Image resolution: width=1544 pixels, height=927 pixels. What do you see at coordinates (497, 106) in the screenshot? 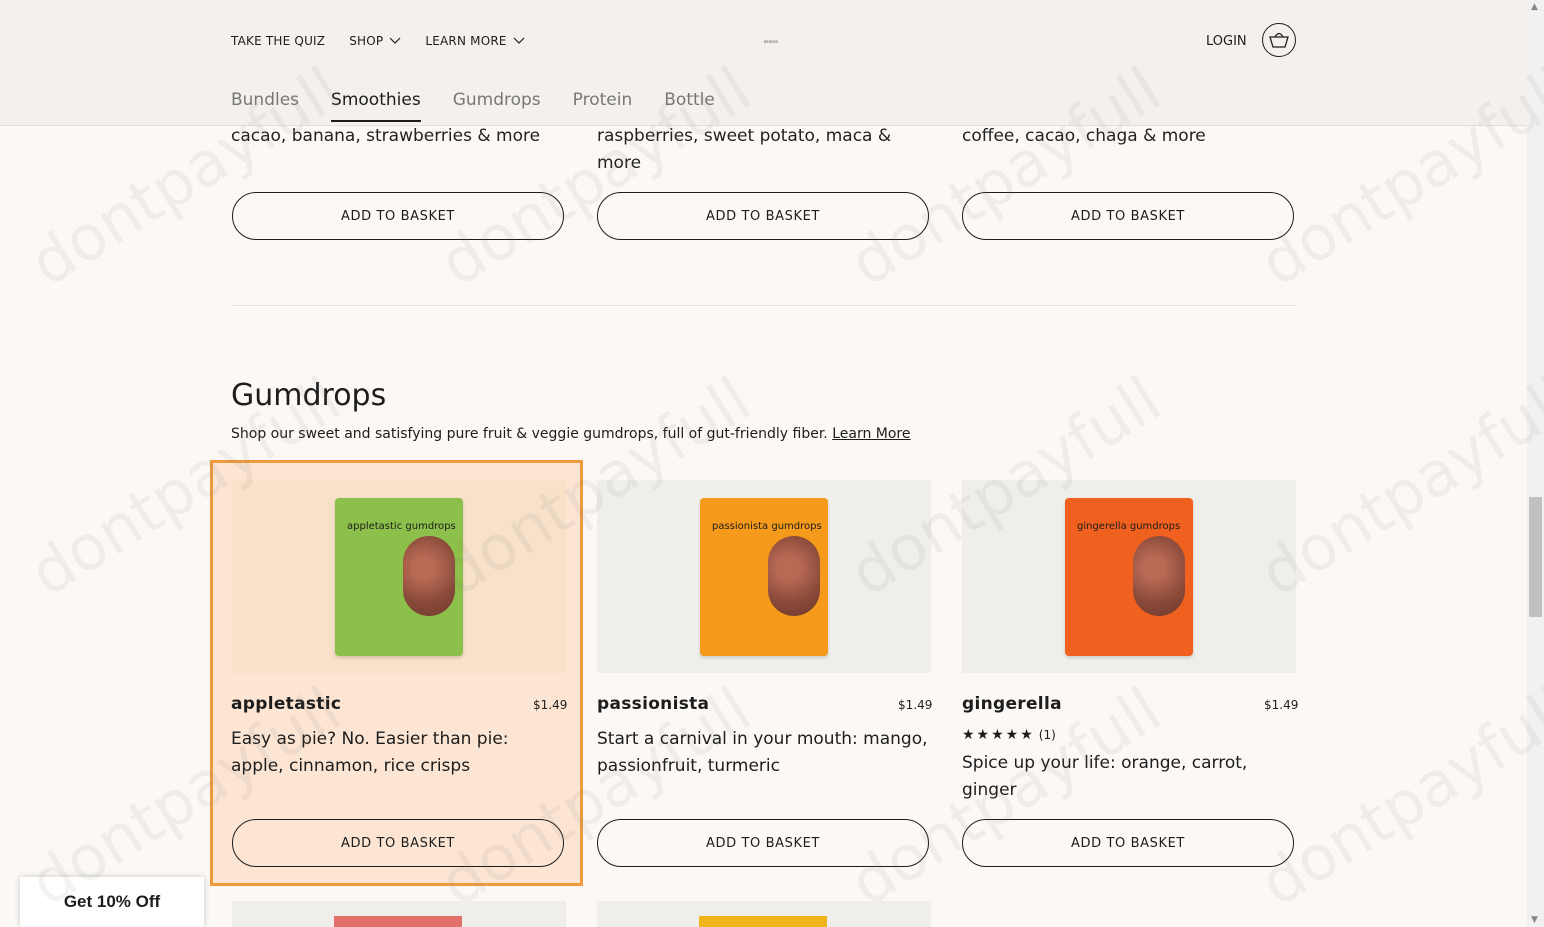
I see `tab-gumdrops: Gumdrops` at bounding box center [497, 106].